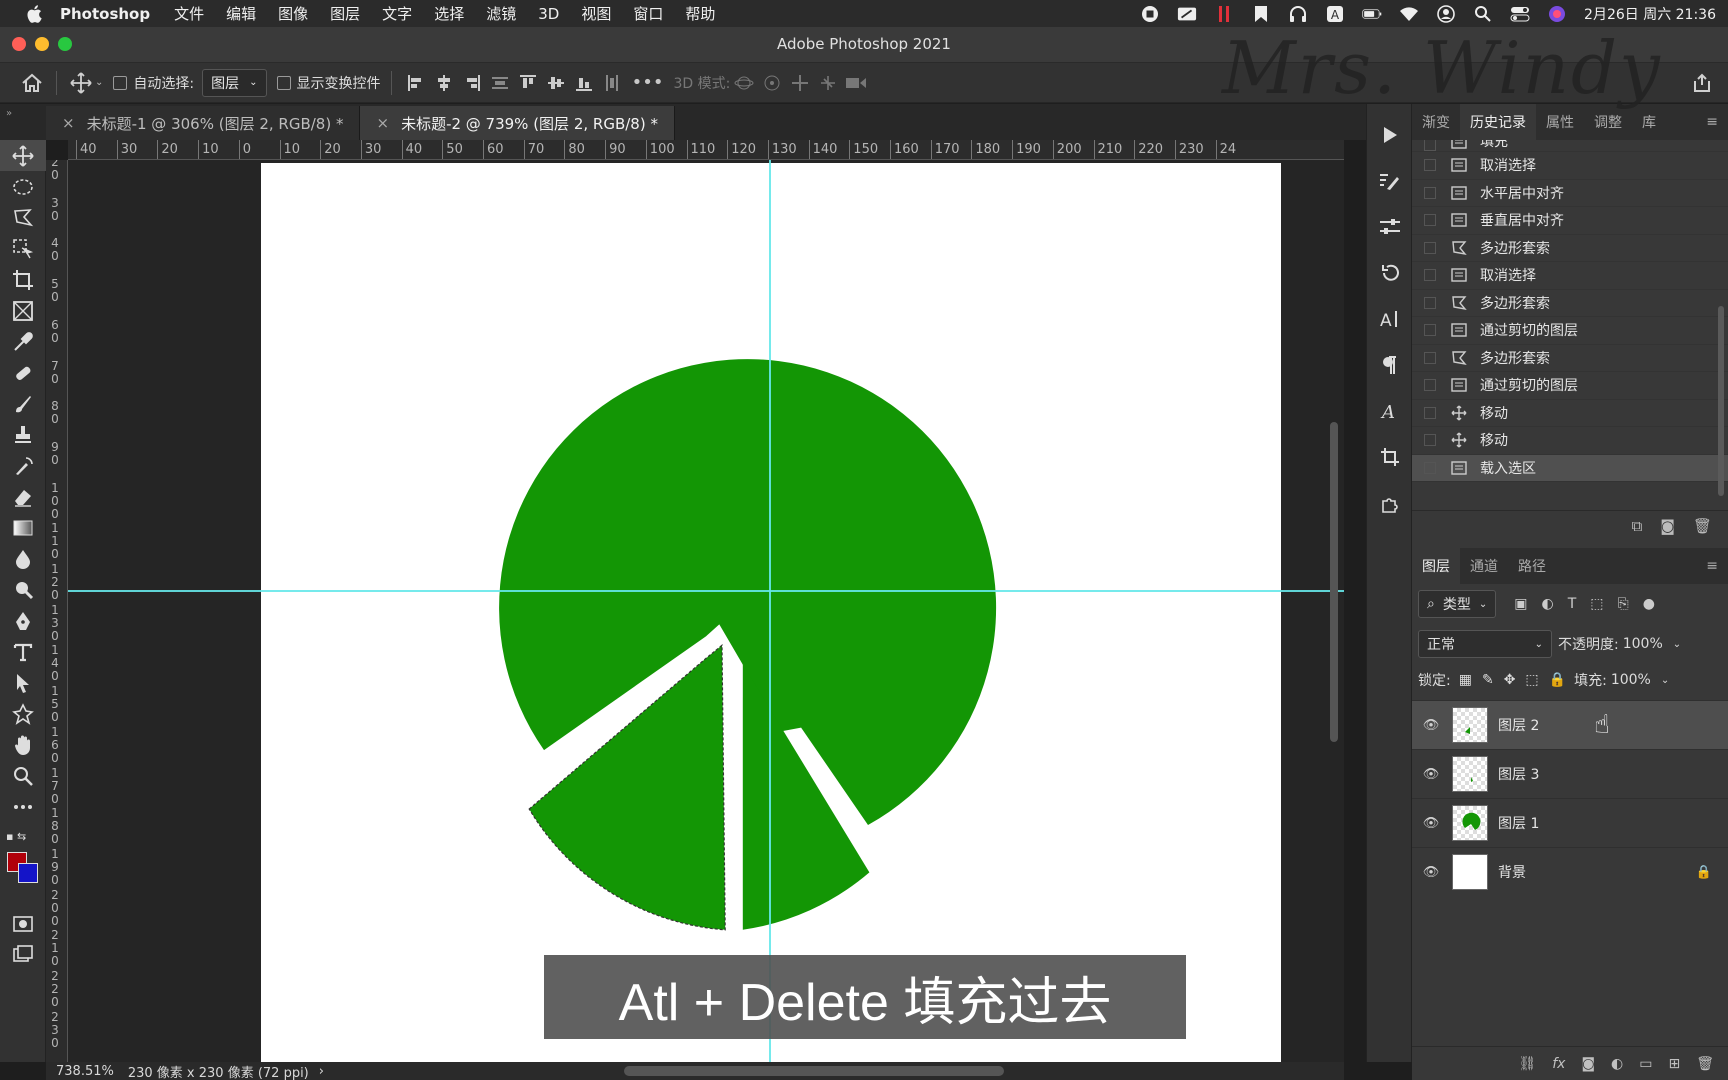 This screenshot has height=1080, width=1728. What do you see at coordinates (23, 558) in the screenshot?
I see `blur-tool` at bounding box center [23, 558].